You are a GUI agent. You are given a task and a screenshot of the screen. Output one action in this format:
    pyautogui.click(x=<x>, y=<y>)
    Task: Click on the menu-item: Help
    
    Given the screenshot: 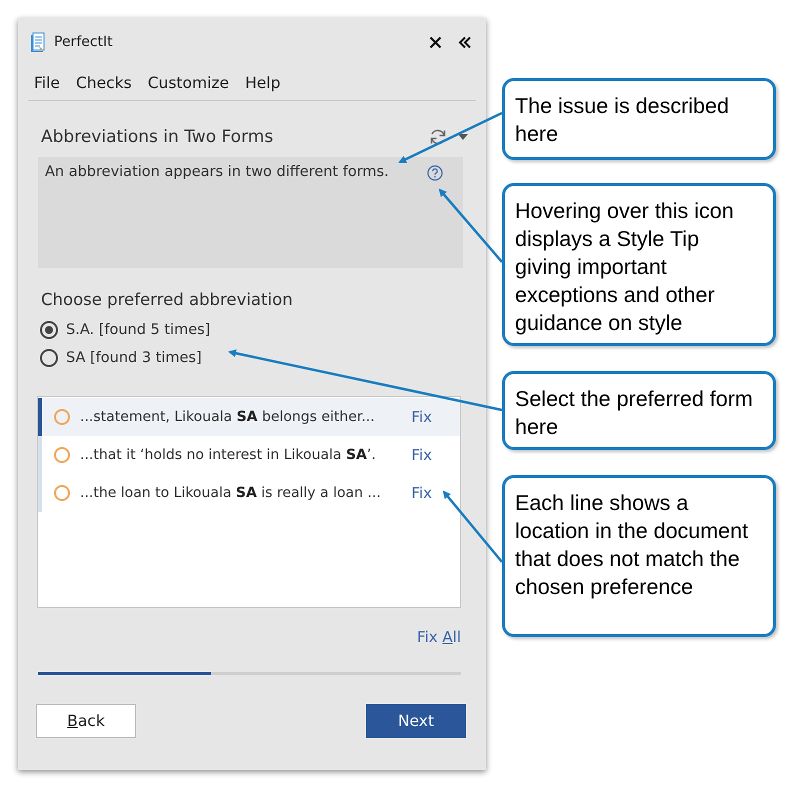 What is the action you would take?
    pyautogui.click(x=264, y=83)
    